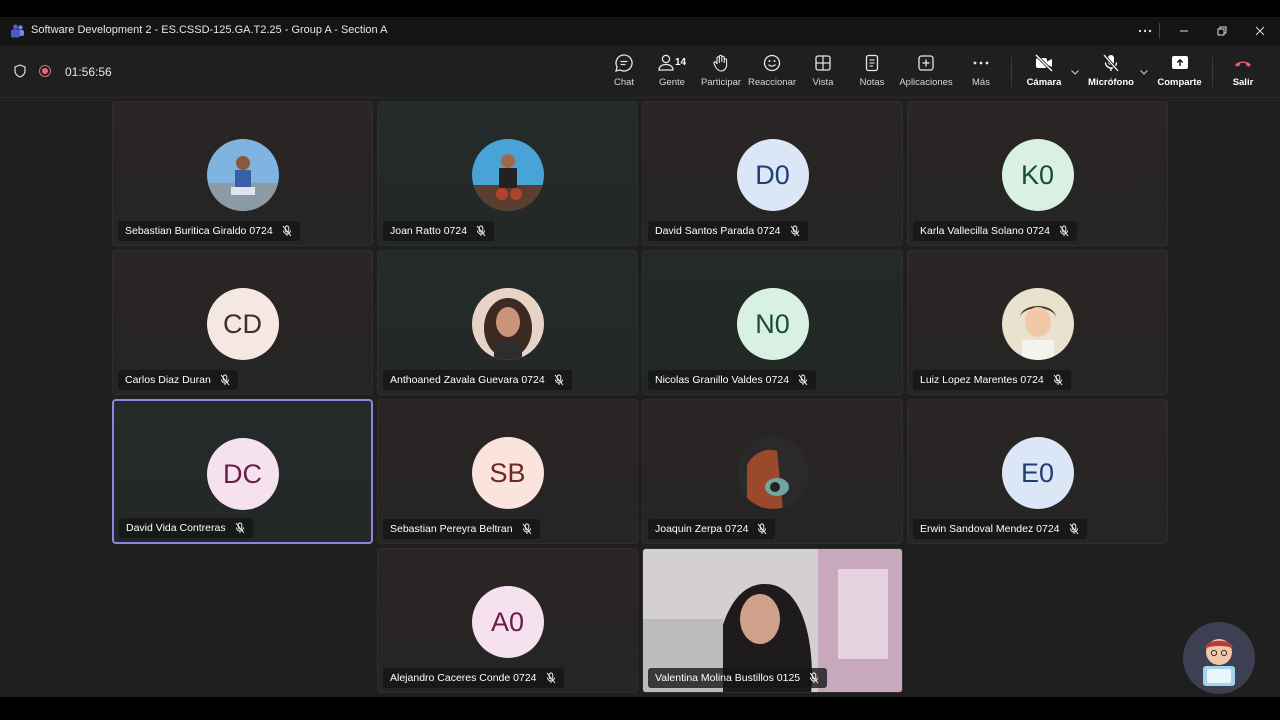 Image resolution: width=1280 pixels, height=720 pixels. Describe the element at coordinates (624, 82) in the screenshot. I see `chat-label: Chat` at that location.